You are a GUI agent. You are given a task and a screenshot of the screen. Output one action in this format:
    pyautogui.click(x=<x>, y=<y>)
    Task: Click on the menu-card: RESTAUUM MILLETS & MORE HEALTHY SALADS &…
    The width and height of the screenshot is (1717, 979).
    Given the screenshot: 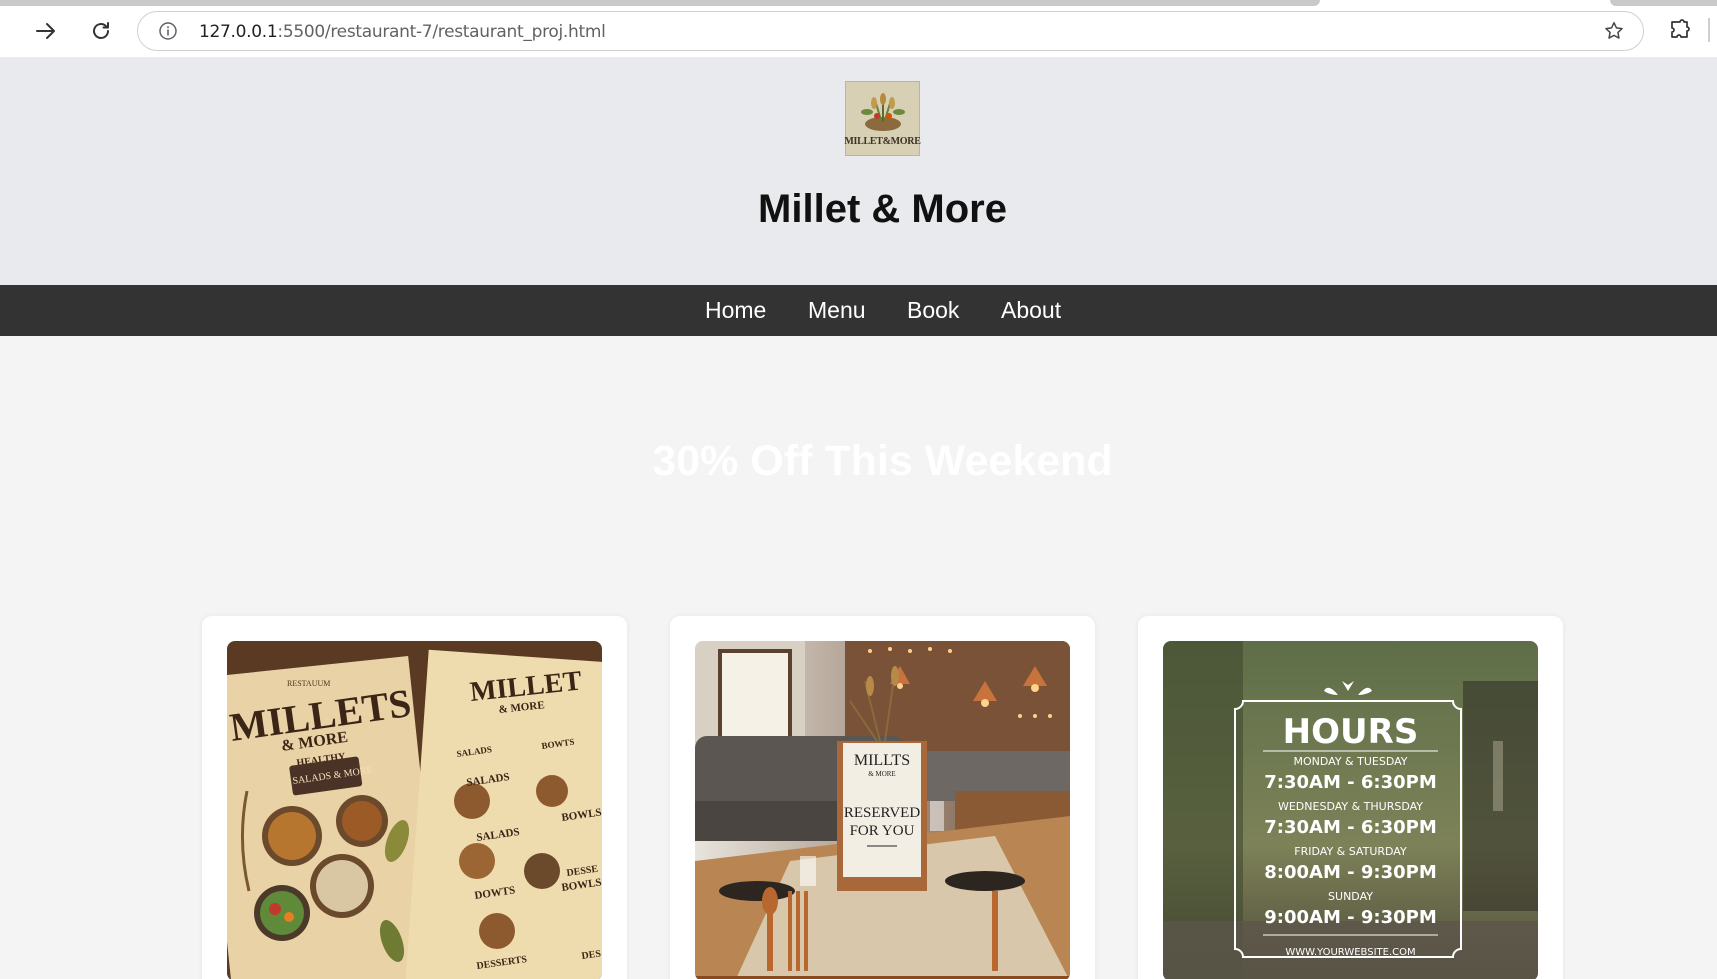 What is the action you would take?
    pyautogui.click(x=414, y=797)
    